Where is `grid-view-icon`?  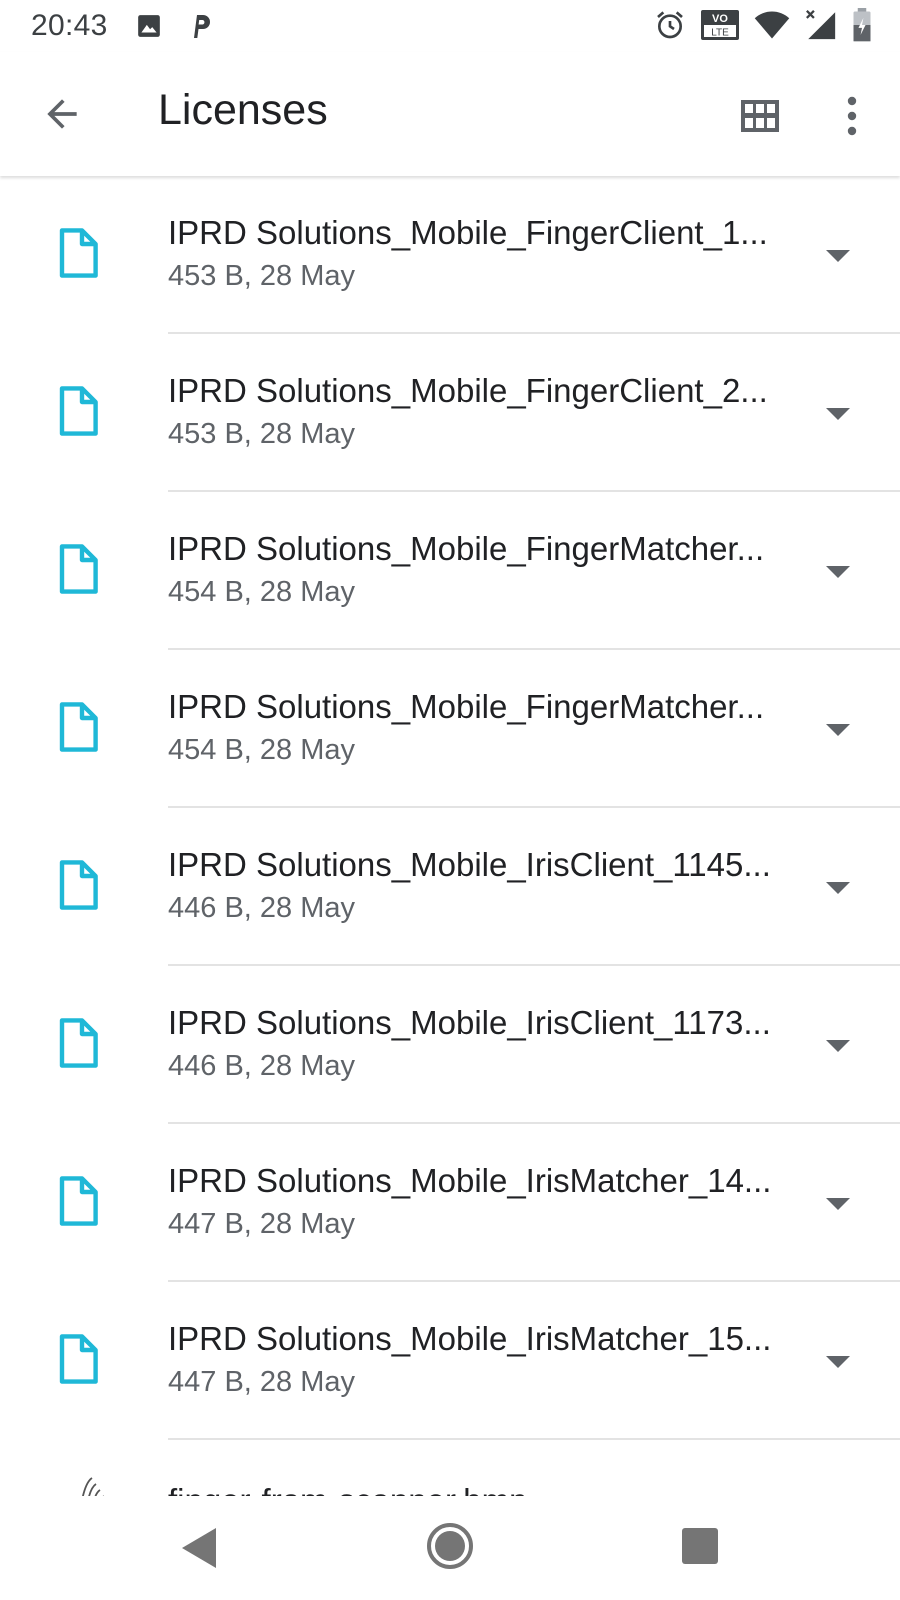 grid-view-icon is located at coordinates (760, 116).